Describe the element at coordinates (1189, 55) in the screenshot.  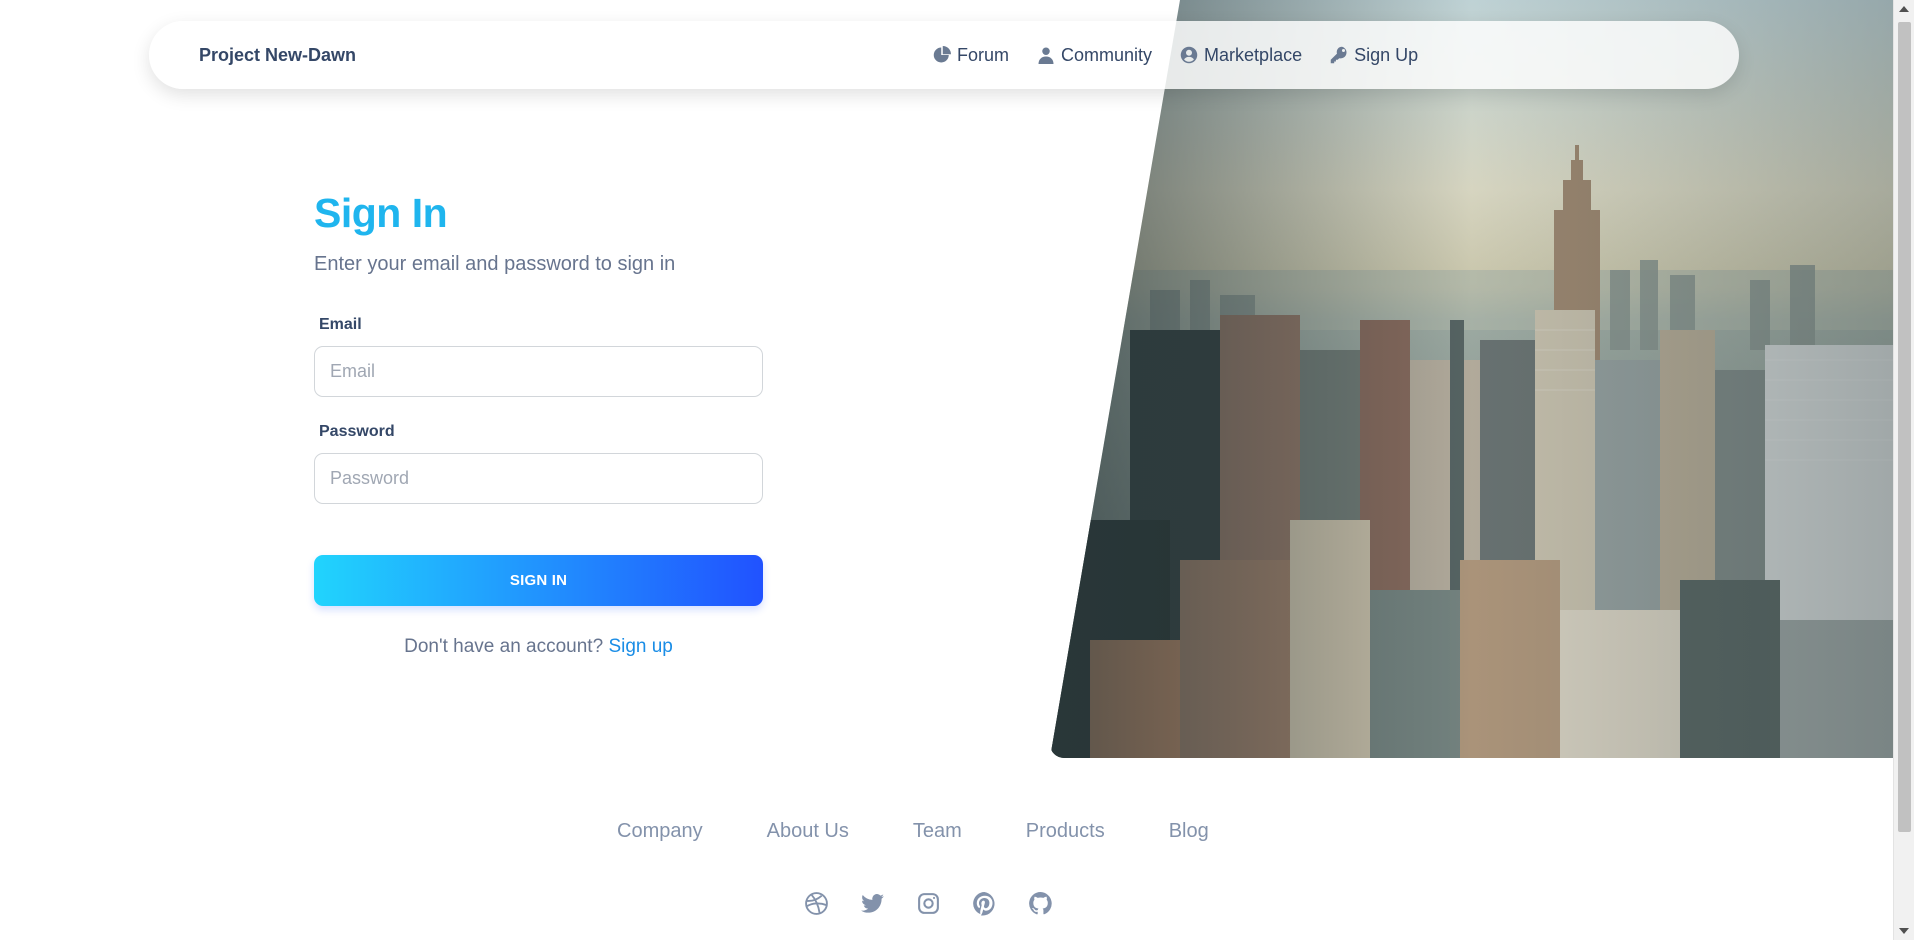
I see `user-circle-icon` at that location.